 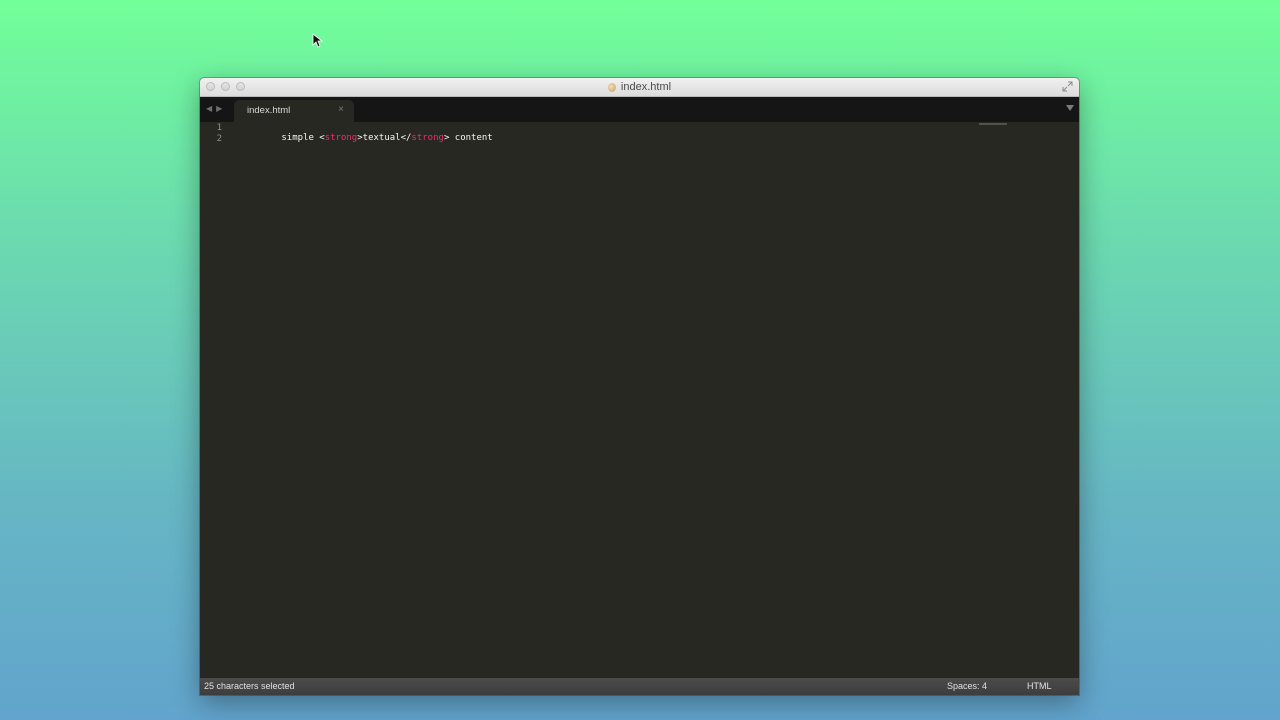 I want to click on status-bar: 25 characters selected Spaces: 4 HTML, so click(x=639, y=686).